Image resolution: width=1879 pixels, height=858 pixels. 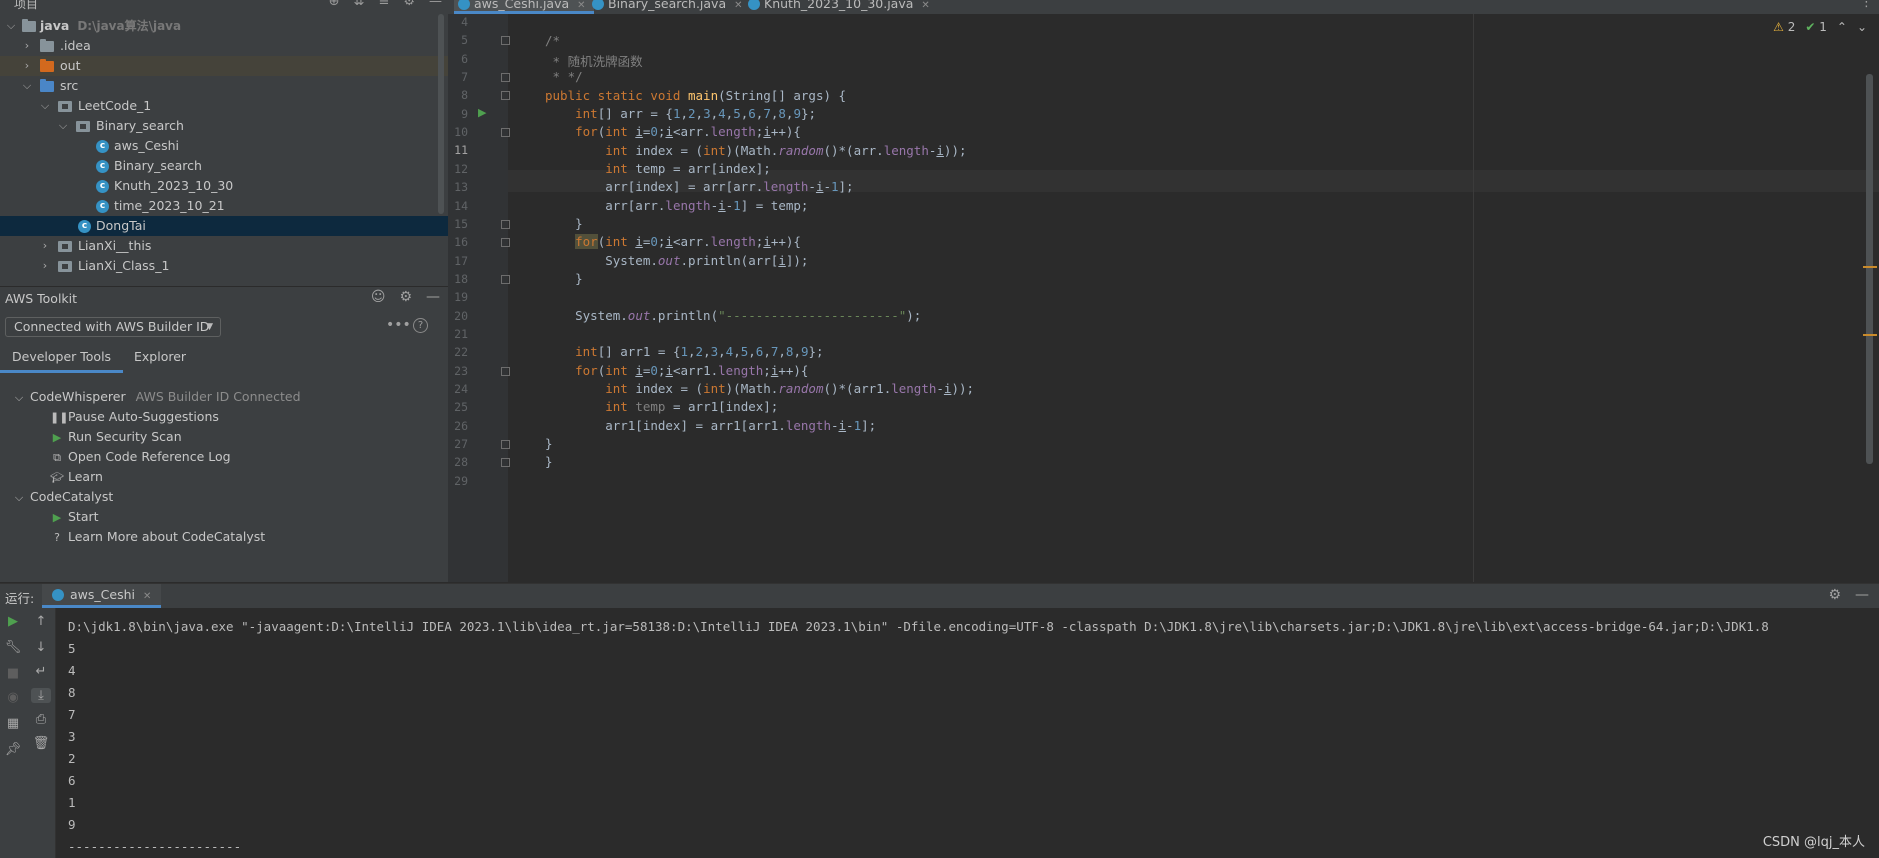 I want to click on expand-icon: ≡, so click(x=383, y=4).